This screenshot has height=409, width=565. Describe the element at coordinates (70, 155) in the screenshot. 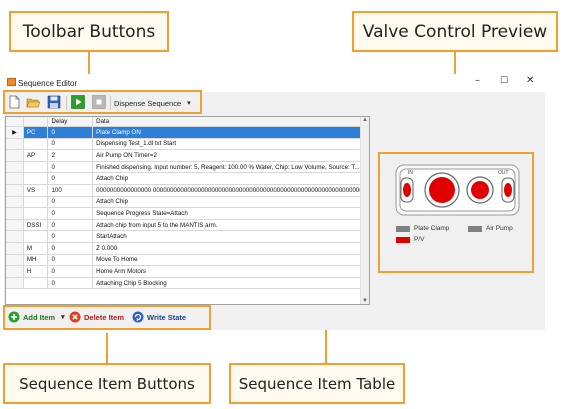

I see `cell-delay: 2` at that location.